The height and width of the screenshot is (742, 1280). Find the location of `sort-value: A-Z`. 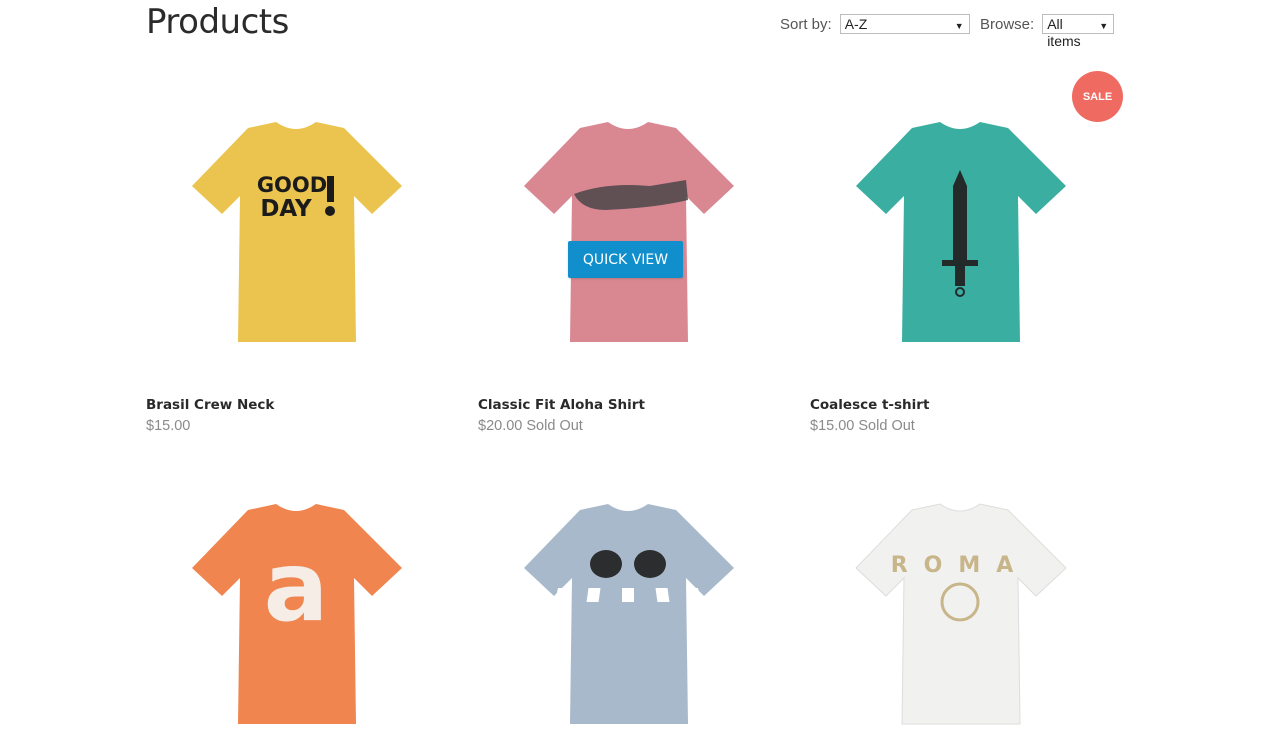

sort-value: A-Z is located at coordinates (856, 24).